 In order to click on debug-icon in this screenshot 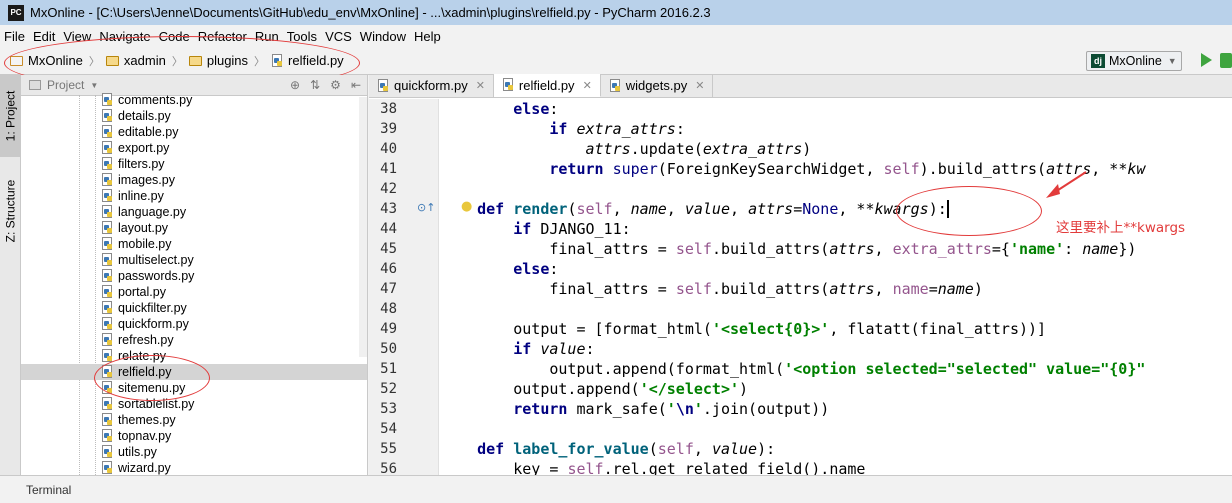, I will do `click(1226, 60)`.